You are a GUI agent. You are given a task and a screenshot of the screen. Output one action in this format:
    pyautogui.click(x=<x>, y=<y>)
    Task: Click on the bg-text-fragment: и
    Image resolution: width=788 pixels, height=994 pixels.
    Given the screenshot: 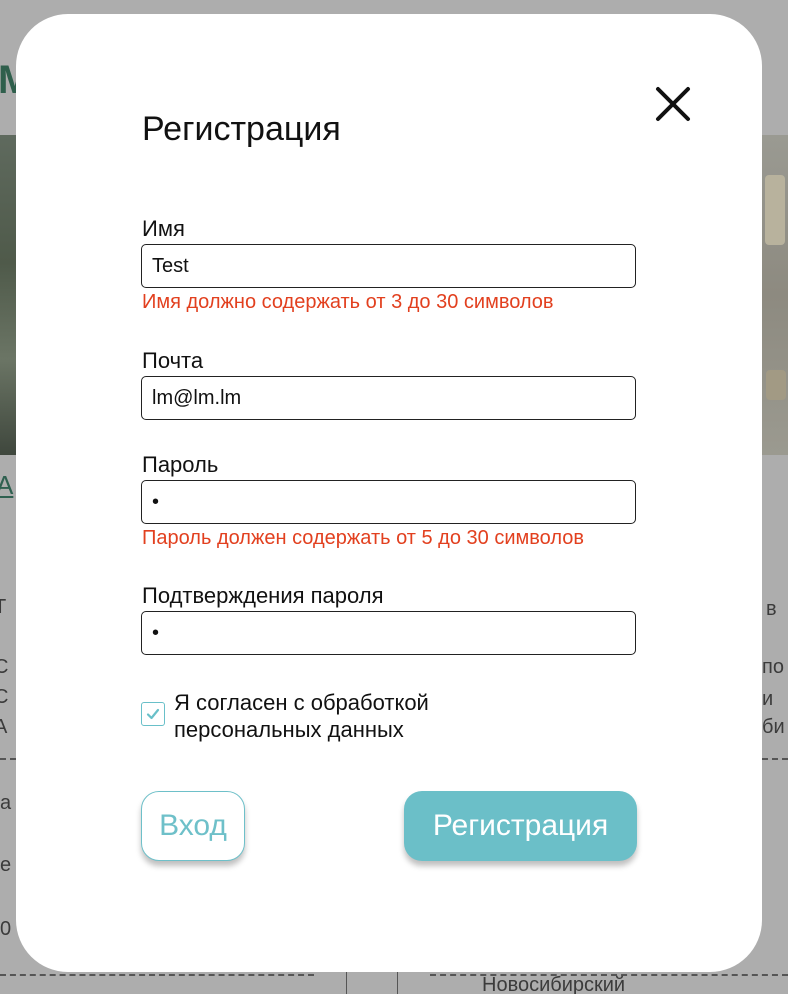 What is the action you would take?
    pyautogui.click(x=768, y=699)
    